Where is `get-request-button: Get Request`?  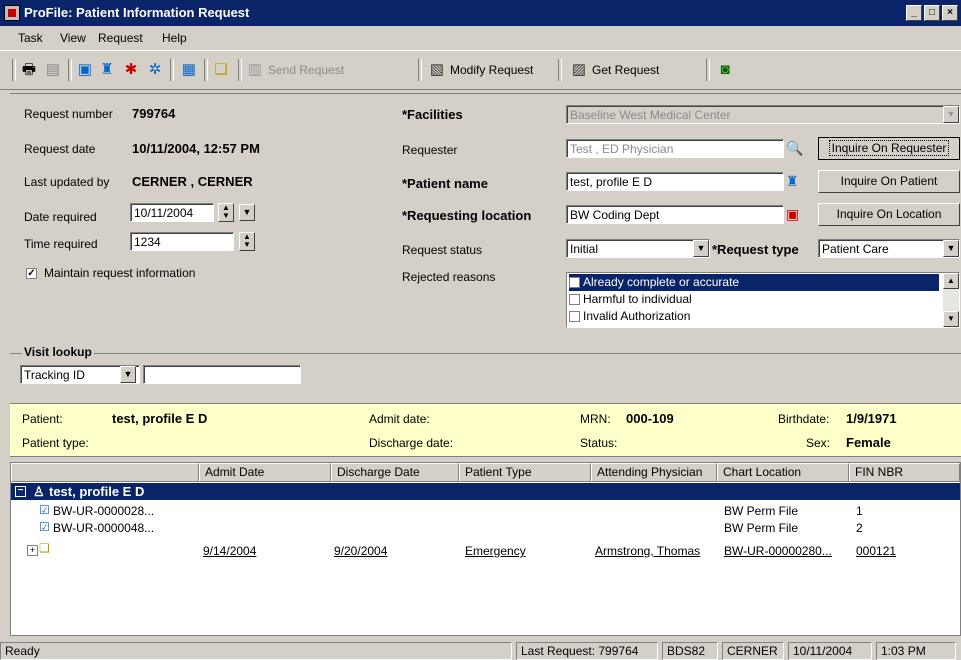
get-request-button: Get Request is located at coordinates (625, 70).